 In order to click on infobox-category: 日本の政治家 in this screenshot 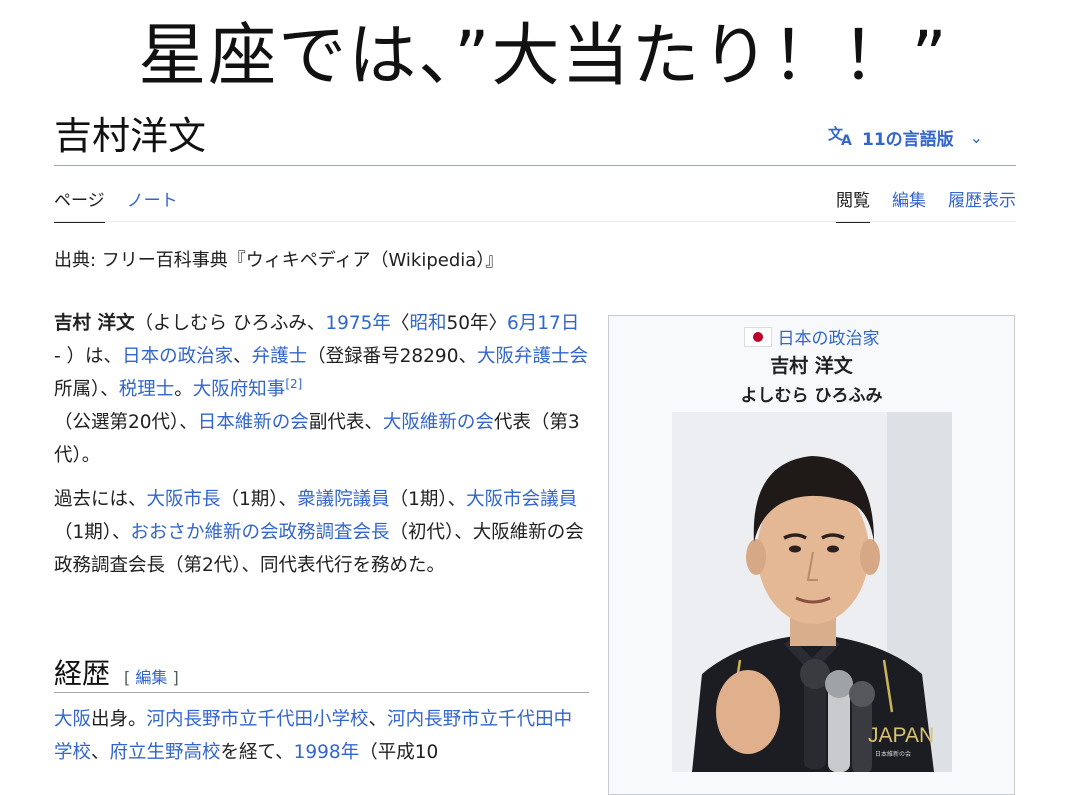, I will do `click(811, 336)`.